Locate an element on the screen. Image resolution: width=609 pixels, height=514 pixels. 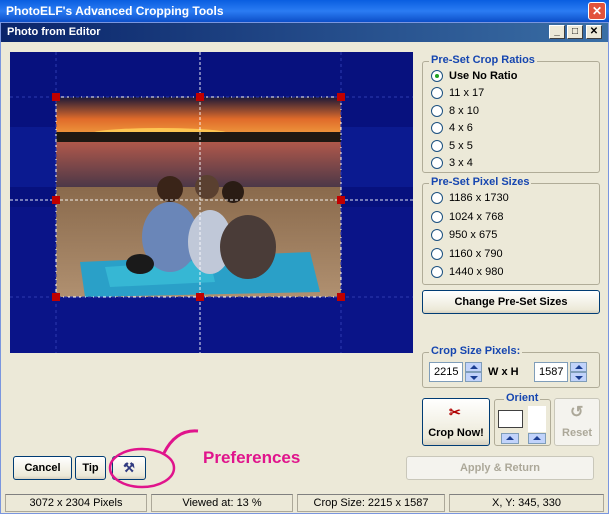
orient-title: Orient is located at coordinates (522, 398).